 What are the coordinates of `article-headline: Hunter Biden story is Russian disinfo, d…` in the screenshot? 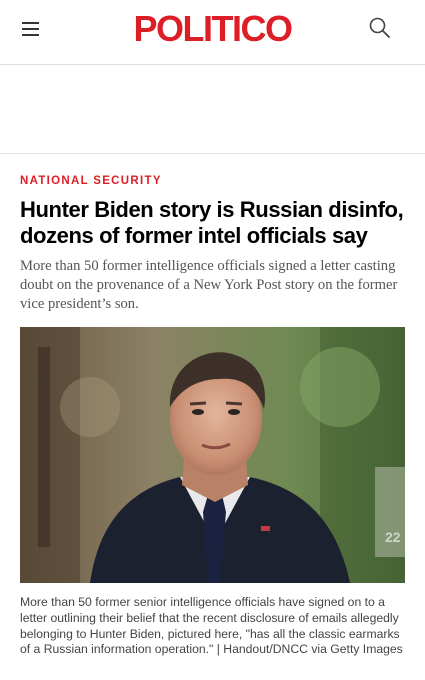 It's located at (212, 222).